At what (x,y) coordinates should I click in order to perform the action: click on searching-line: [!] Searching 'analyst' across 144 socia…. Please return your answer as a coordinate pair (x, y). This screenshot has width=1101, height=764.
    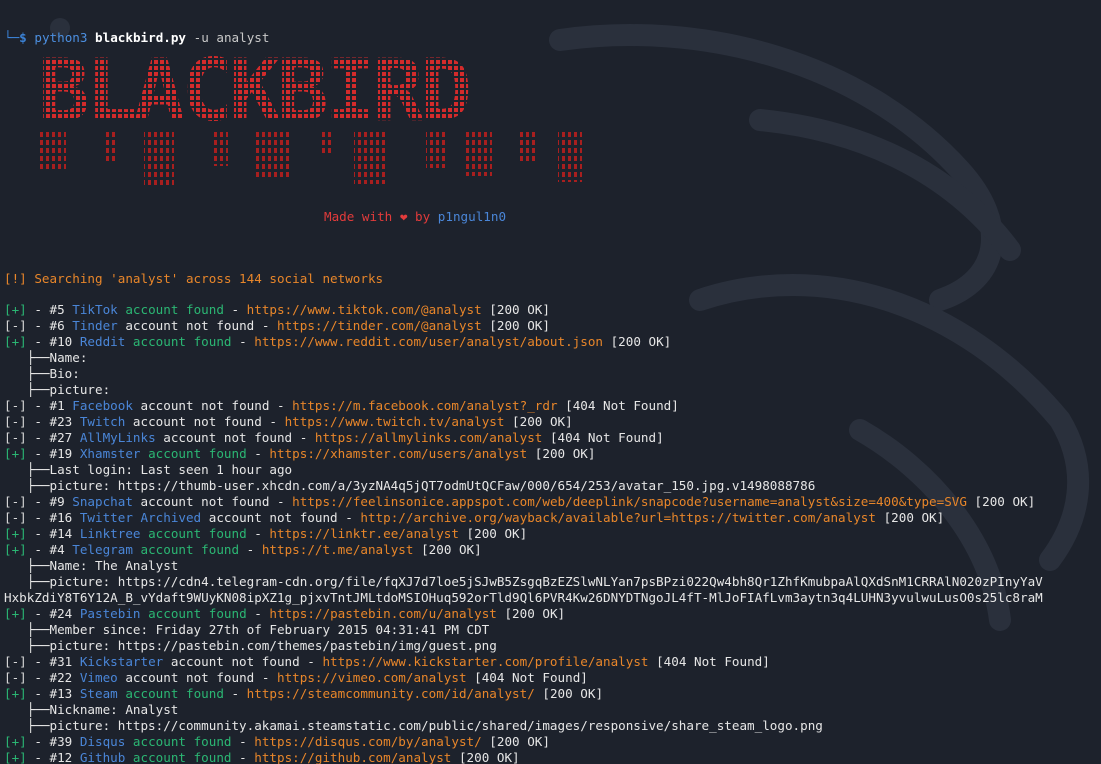
    Looking at the image, I should click on (194, 278).